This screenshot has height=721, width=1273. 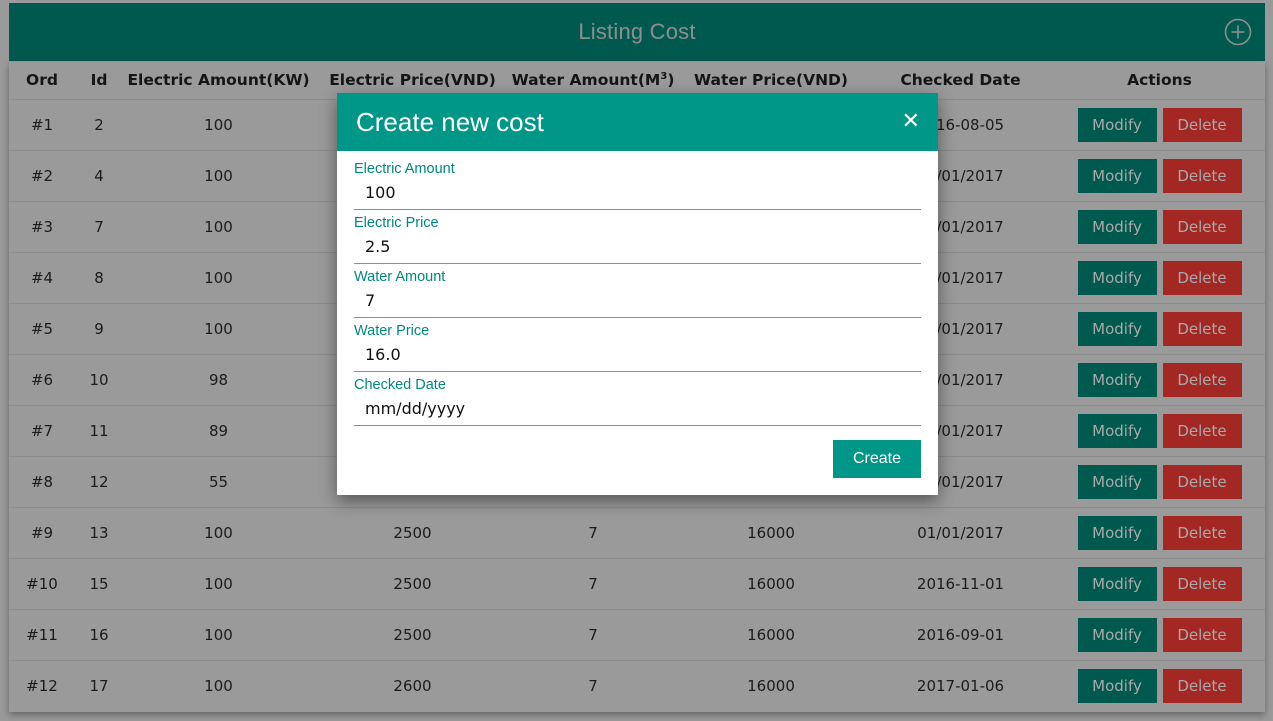 I want to click on row-id: 17, so click(x=99, y=685).